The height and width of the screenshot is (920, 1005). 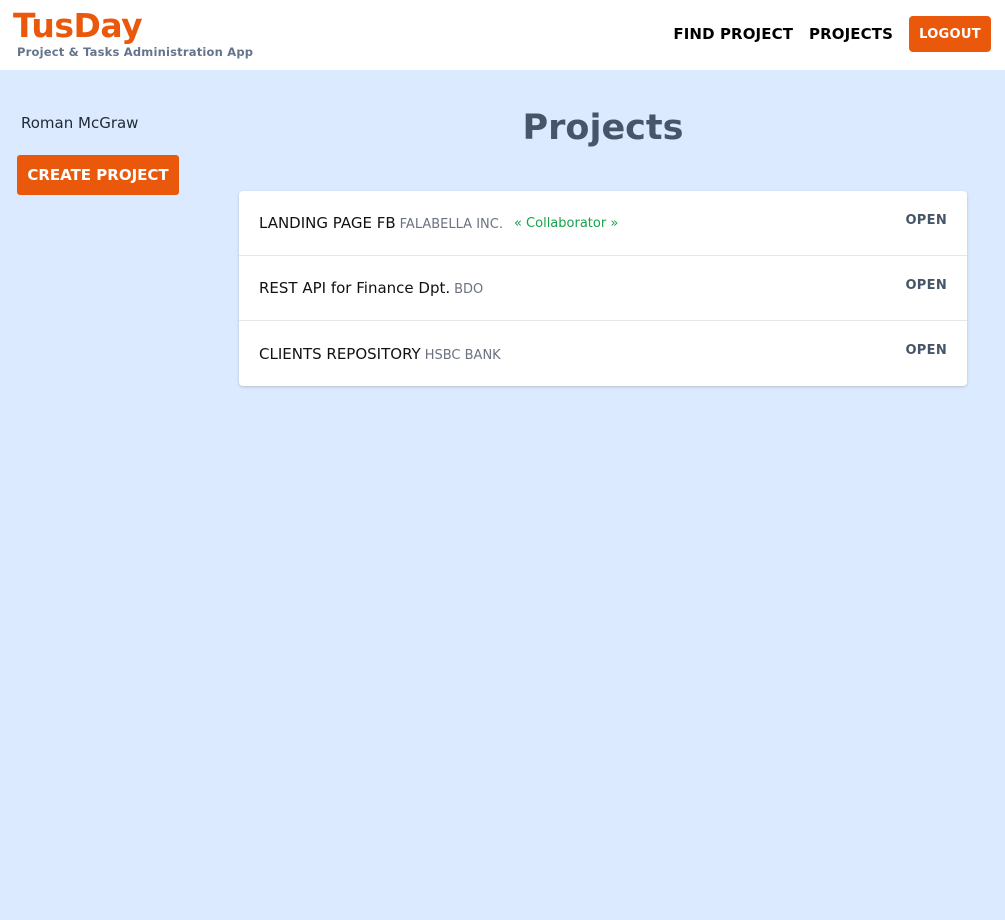 I want to click on user-name: Roman McGraw, so click(x=80, y=123).